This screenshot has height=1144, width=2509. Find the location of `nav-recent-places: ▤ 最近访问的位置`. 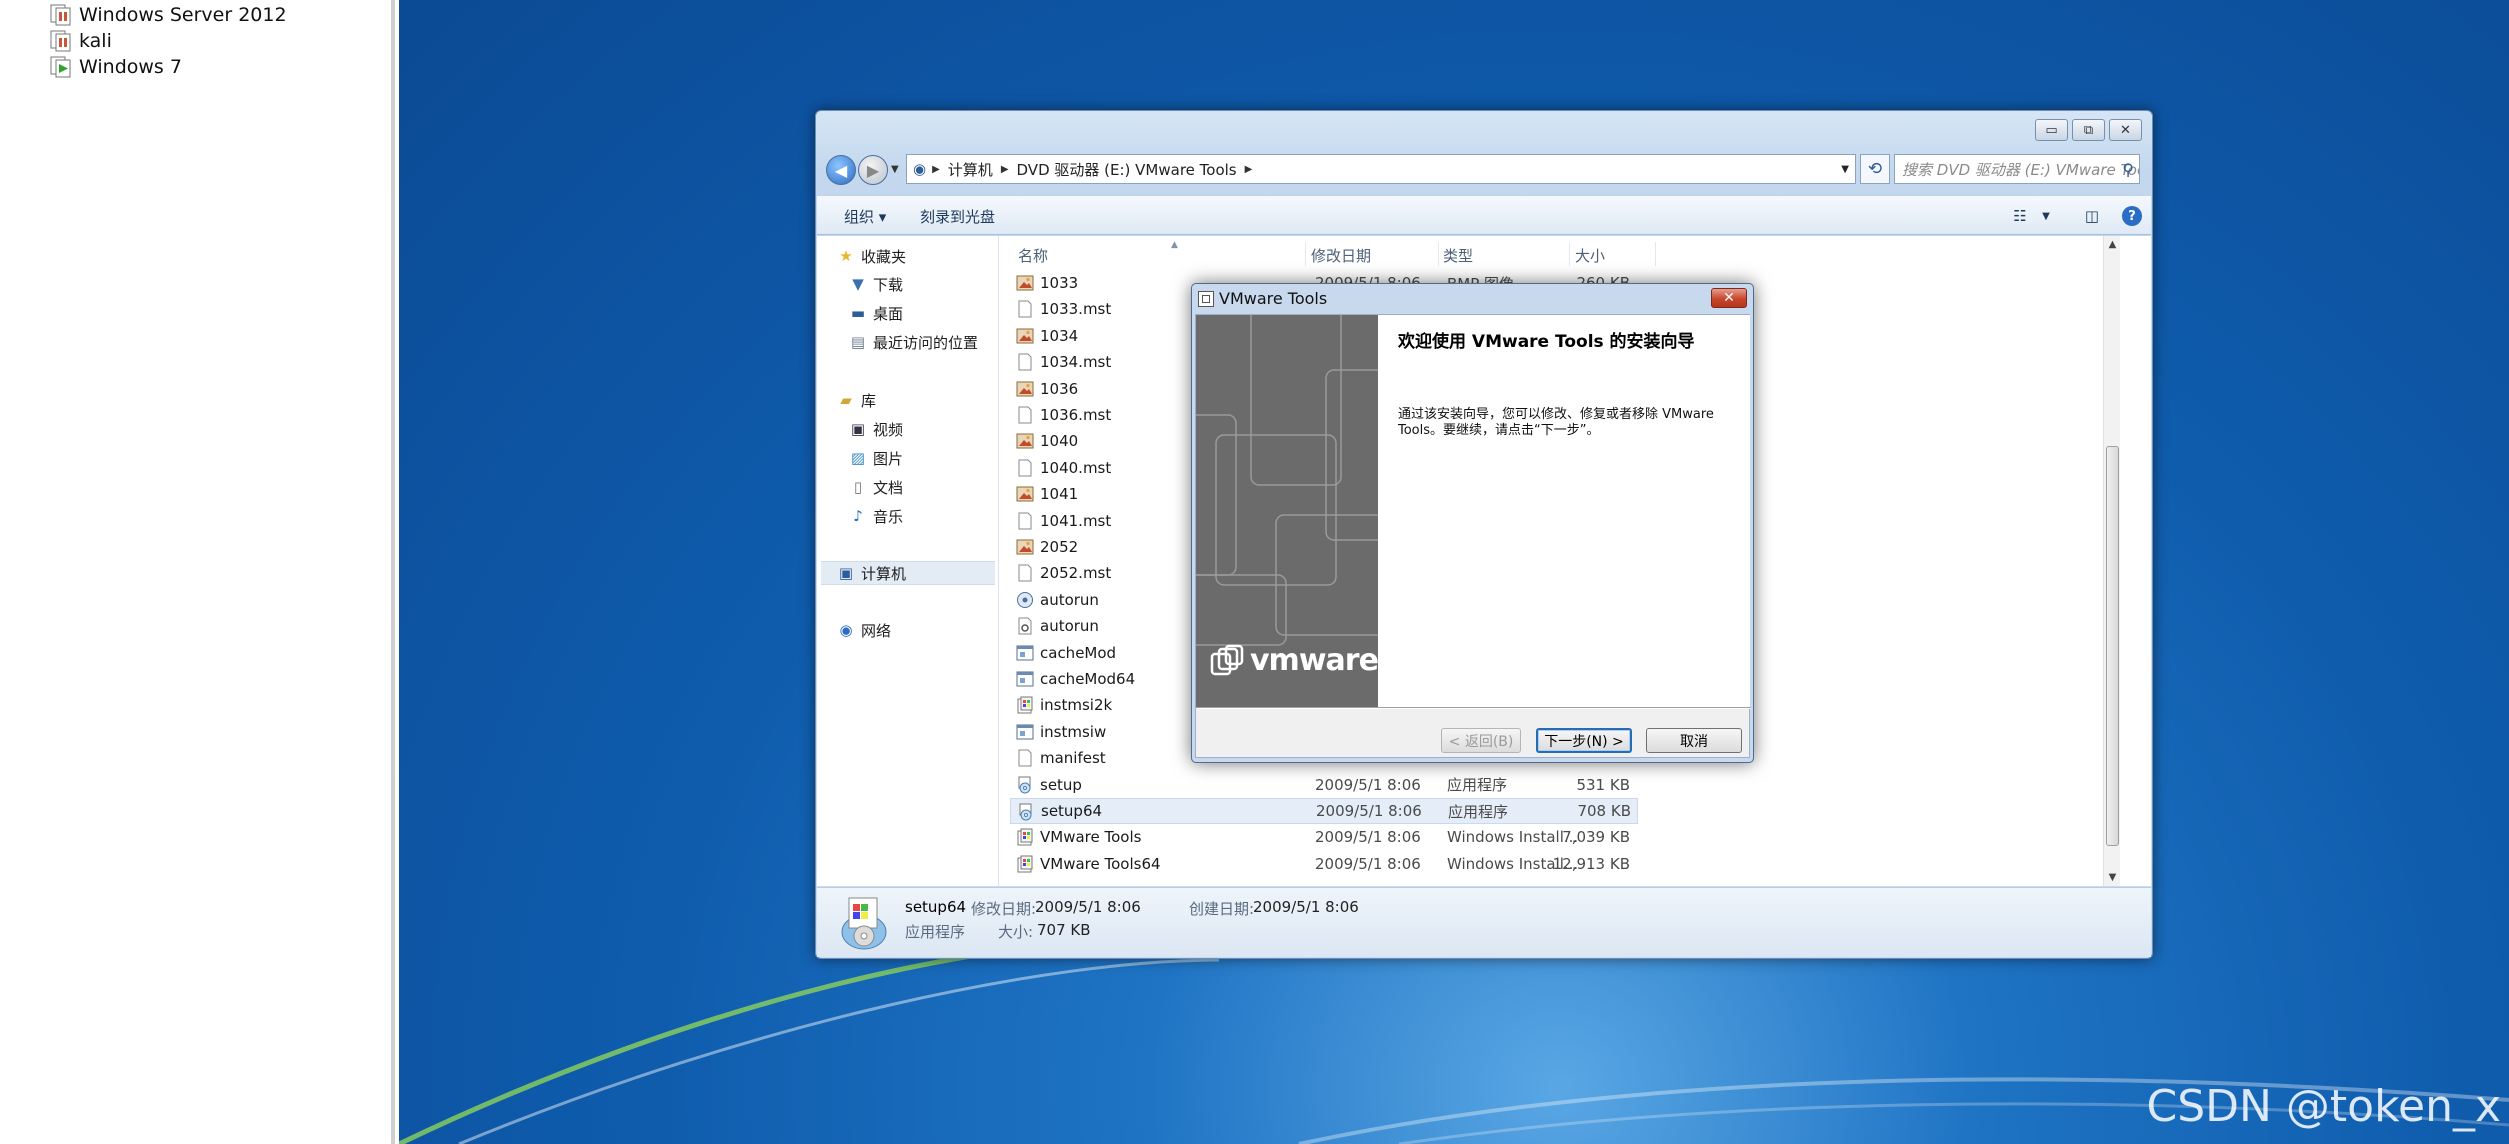

nav-recent-places: ▤ 最近访问的位置 is located at coordinates (913, 342).